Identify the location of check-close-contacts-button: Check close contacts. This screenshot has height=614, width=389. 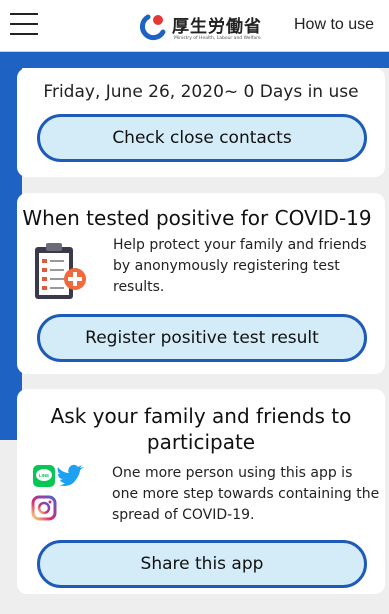
(202, 138).